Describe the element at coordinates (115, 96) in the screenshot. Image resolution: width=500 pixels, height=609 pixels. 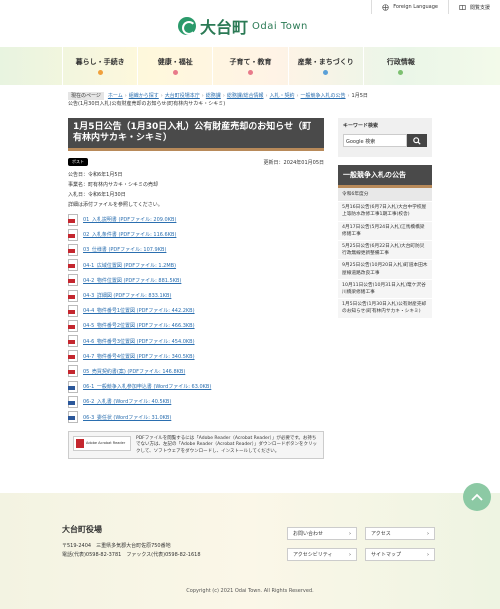
I see `breadcrumb-link: ホーム` at that location.